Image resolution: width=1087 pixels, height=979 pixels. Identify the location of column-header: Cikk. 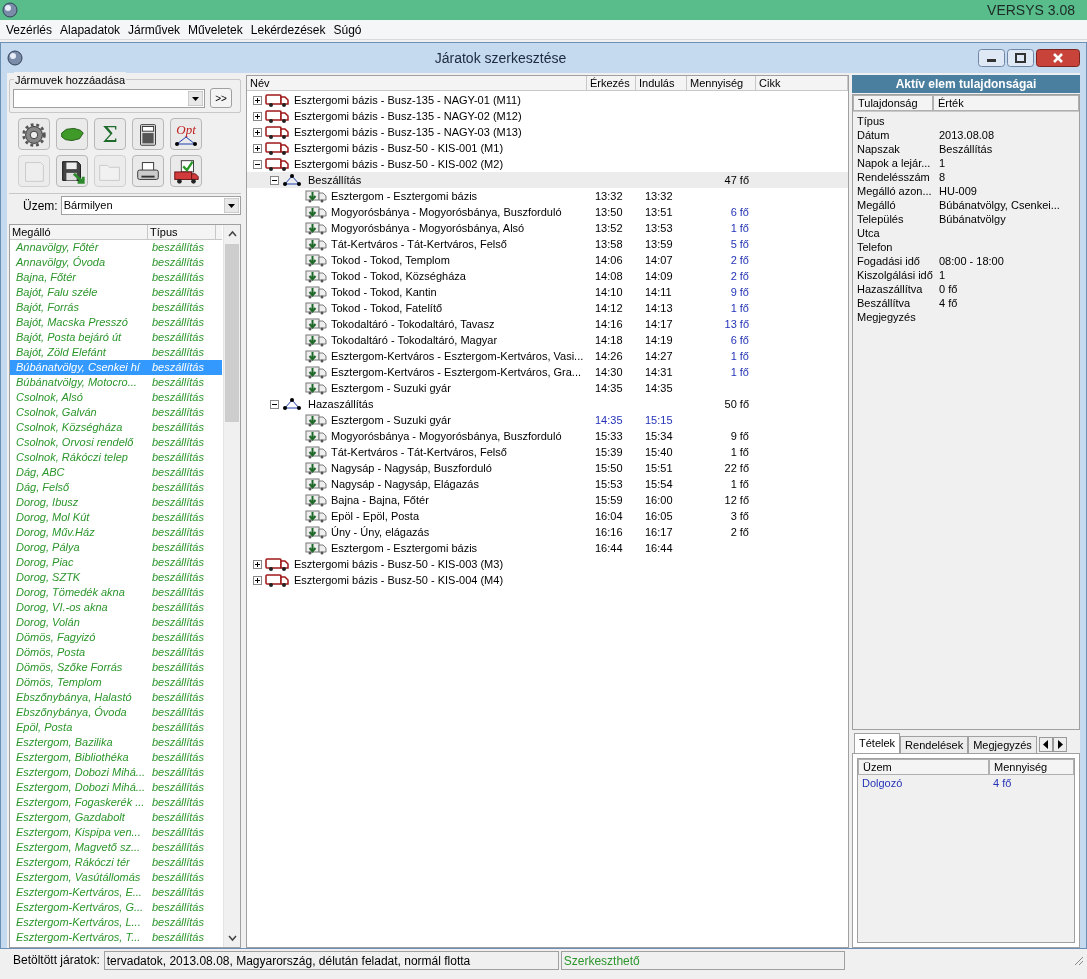
(802, 83).